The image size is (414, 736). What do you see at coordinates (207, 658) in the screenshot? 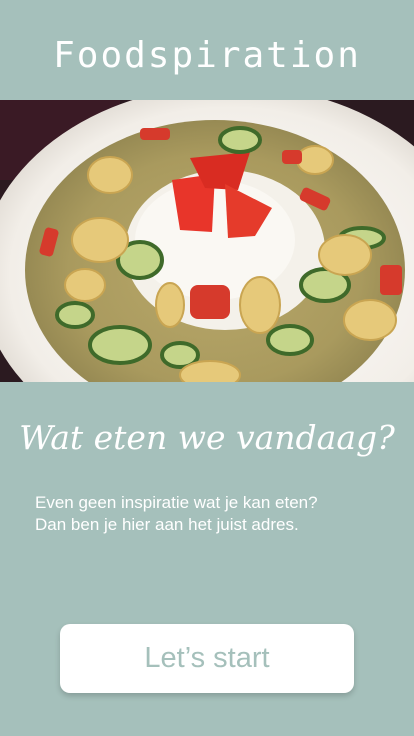
I see `lets-start-button: Let’s start` at bounding box center [207, 658].